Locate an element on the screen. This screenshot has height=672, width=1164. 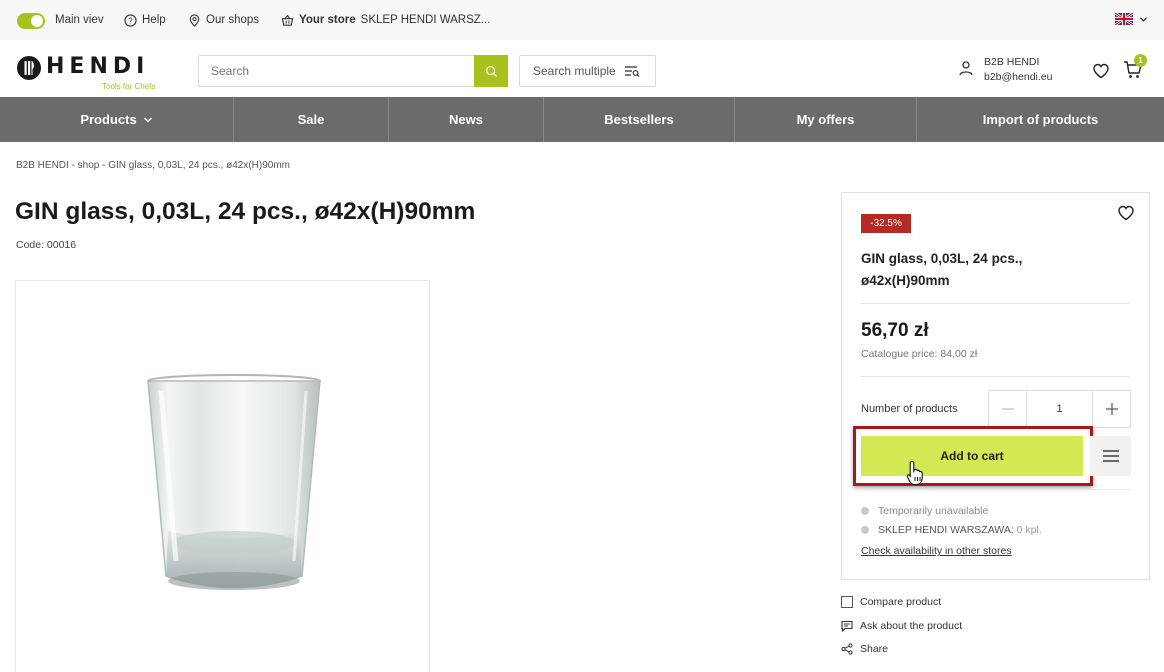
store-stock-value: 0 kpl. is located at coordinates (1029, 530).